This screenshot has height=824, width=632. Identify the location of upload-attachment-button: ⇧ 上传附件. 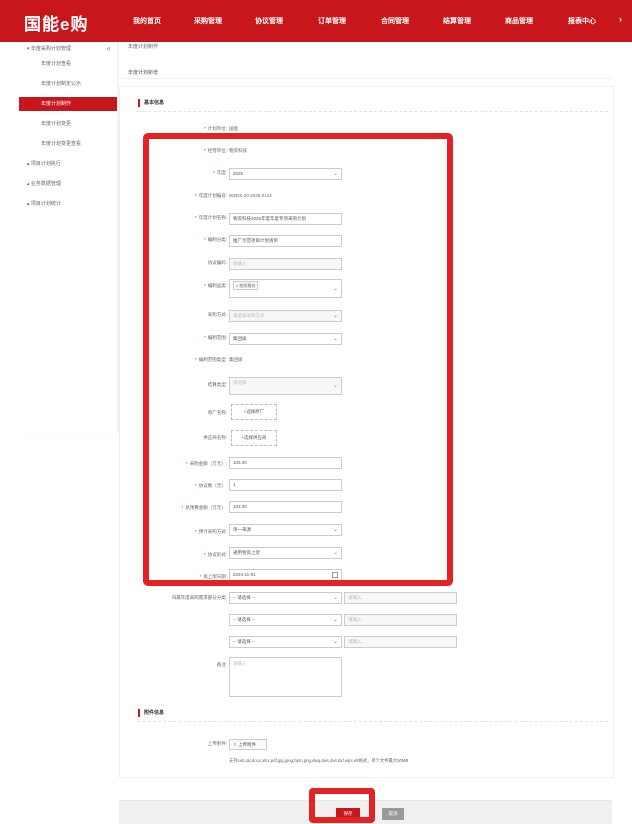
(248, 744).